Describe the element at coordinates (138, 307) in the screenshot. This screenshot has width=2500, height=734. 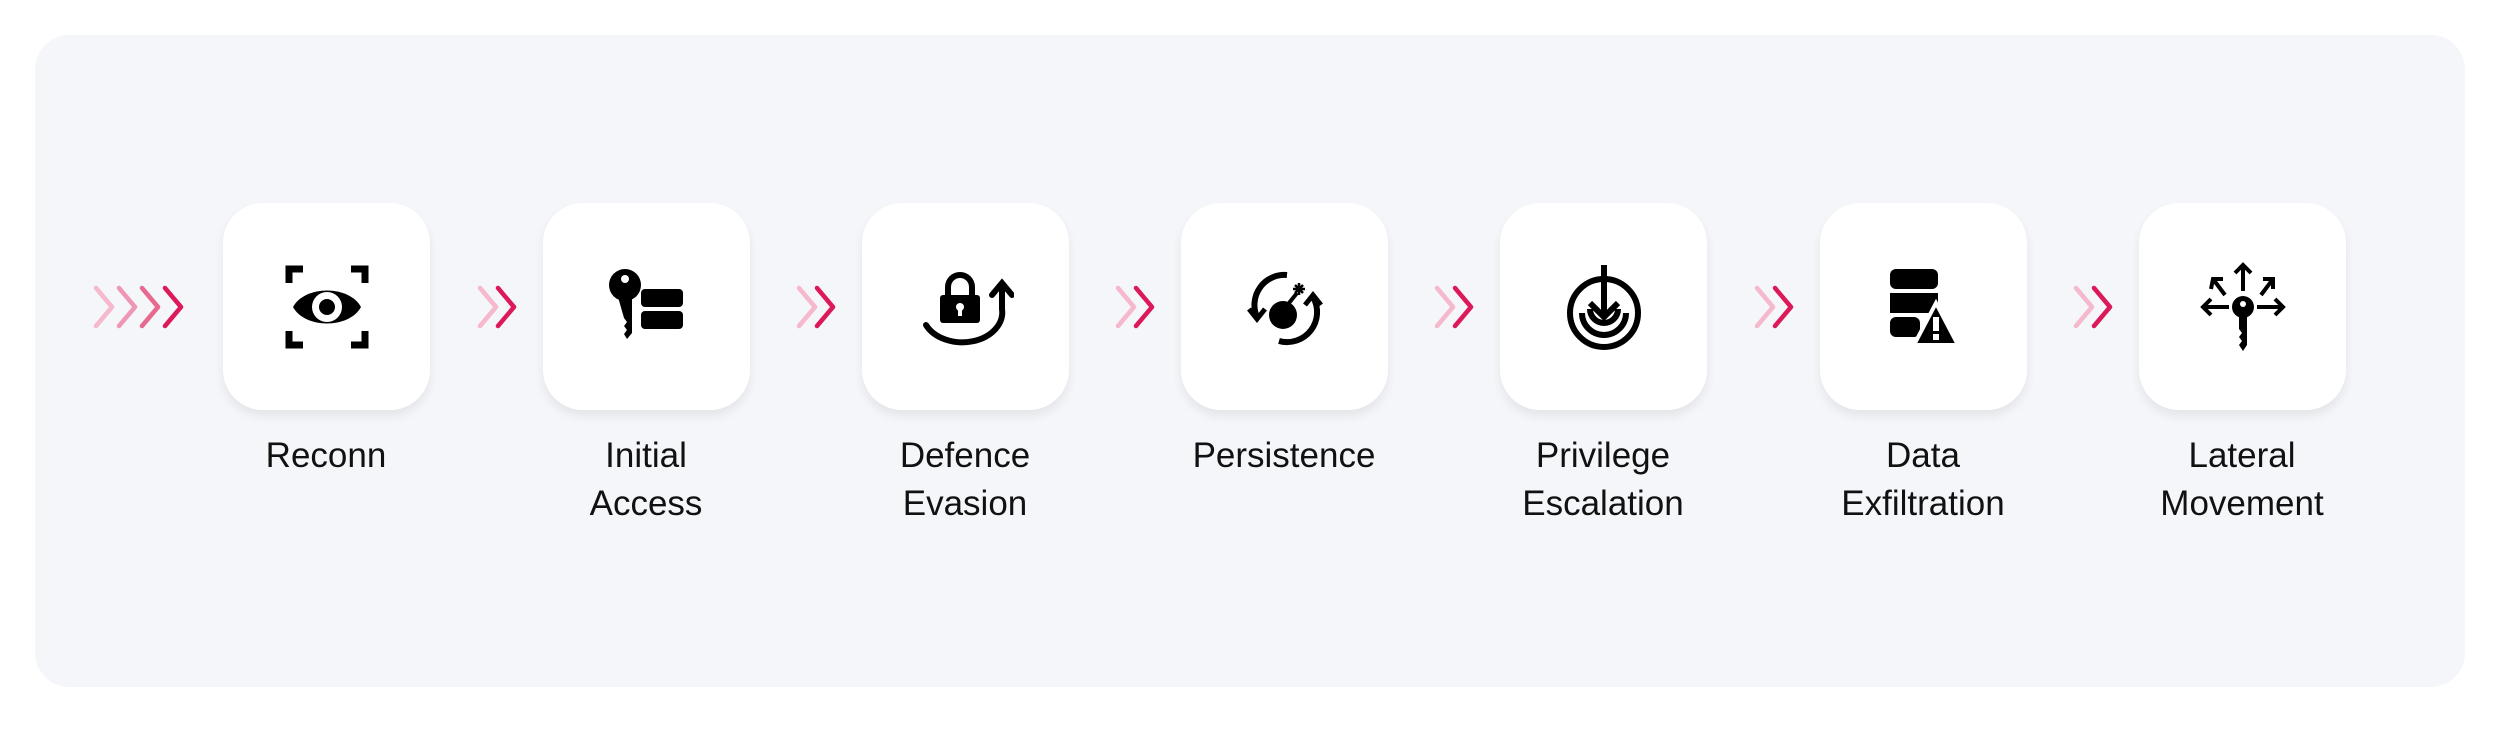
I see `start-chevrons-icon` at that location.